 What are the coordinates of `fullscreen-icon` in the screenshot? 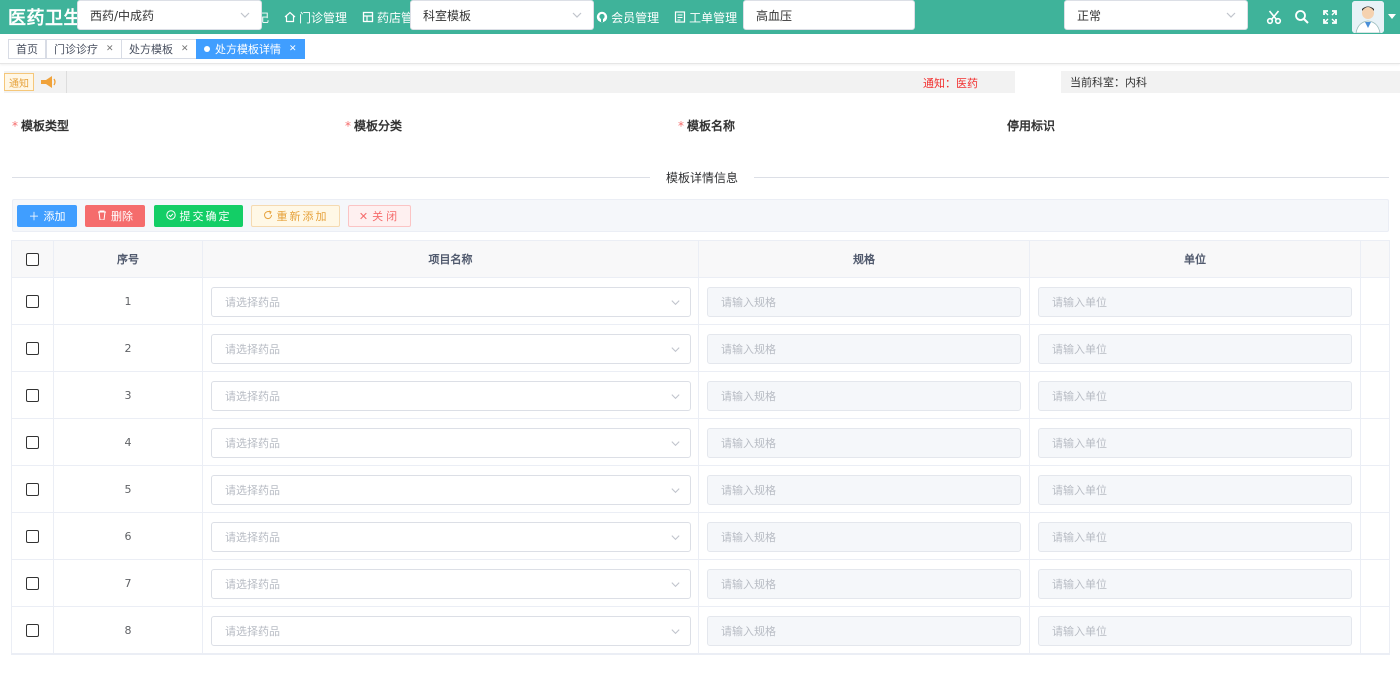 It's located at (1330, 17).